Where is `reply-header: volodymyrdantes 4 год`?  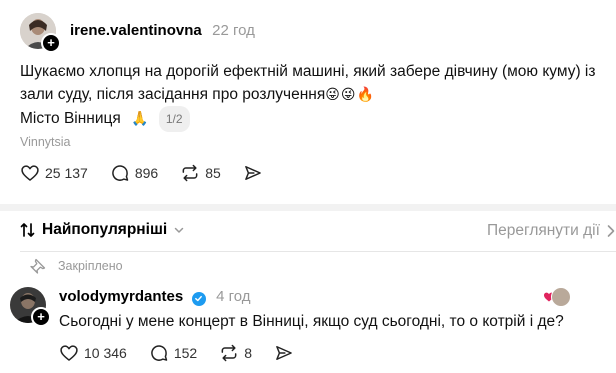 reply-header: volodymyrdantes 4 год is located at coordinates (155, 297).